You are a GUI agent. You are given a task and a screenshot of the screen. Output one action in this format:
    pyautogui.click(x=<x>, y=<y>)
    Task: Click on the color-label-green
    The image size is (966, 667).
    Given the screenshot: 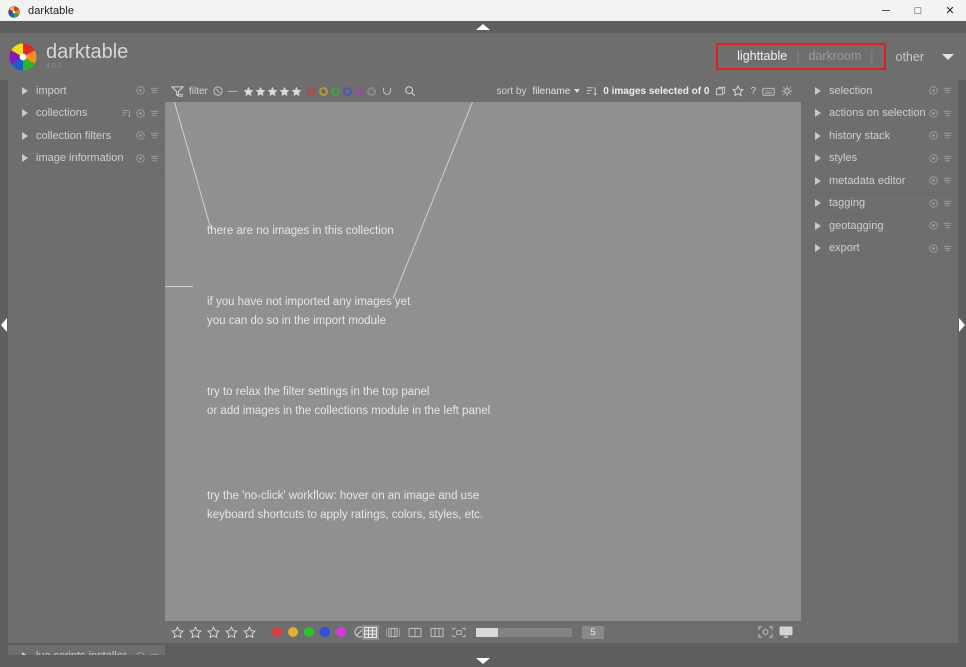 What is the action you would take?
    pyautogui.click(x=335, y=91)
    